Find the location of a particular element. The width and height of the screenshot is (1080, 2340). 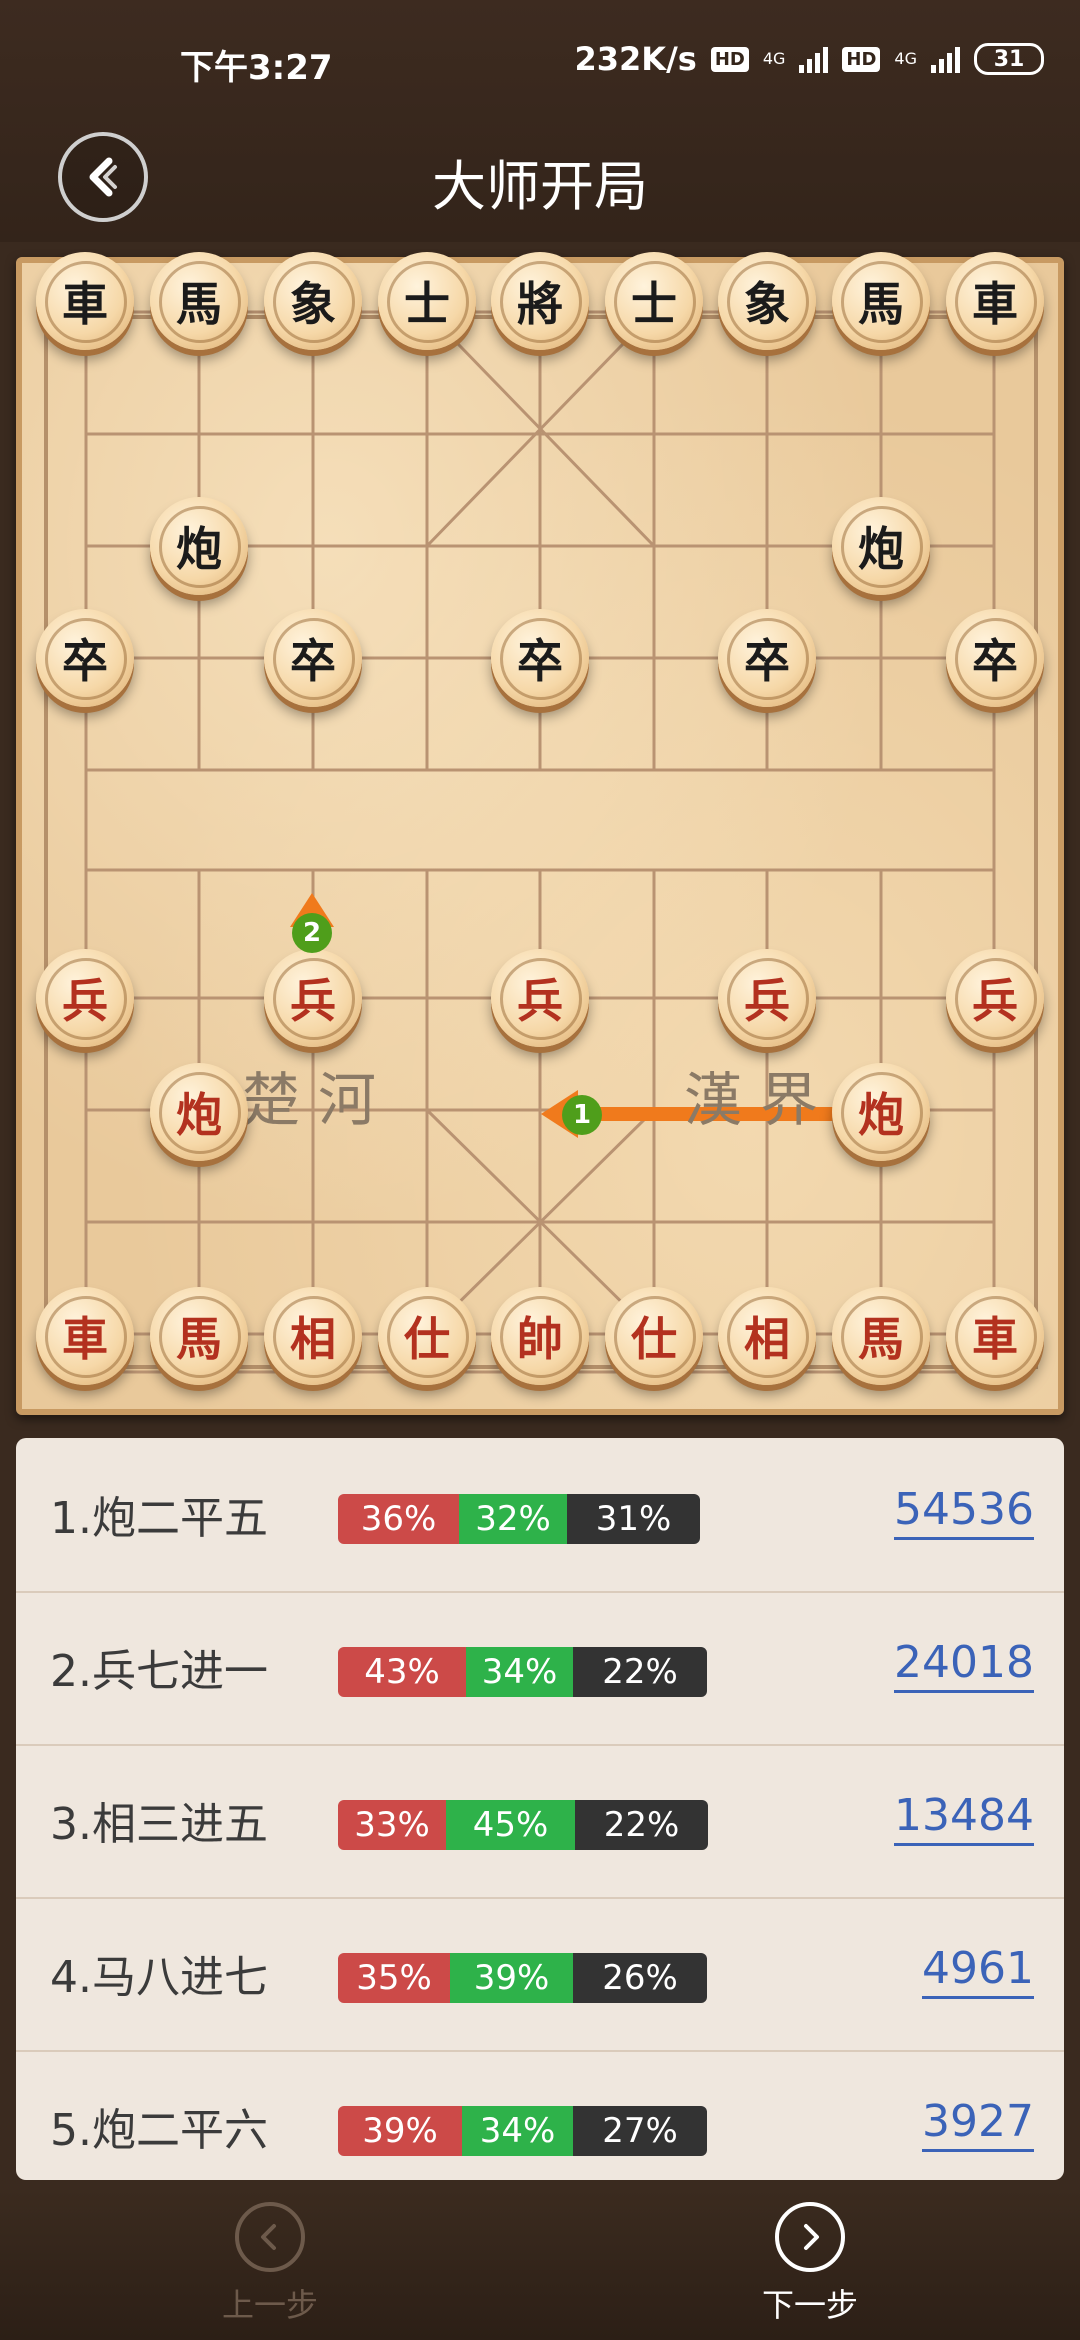

game-count-link: 3927 is located at coordinates (978, 2124).